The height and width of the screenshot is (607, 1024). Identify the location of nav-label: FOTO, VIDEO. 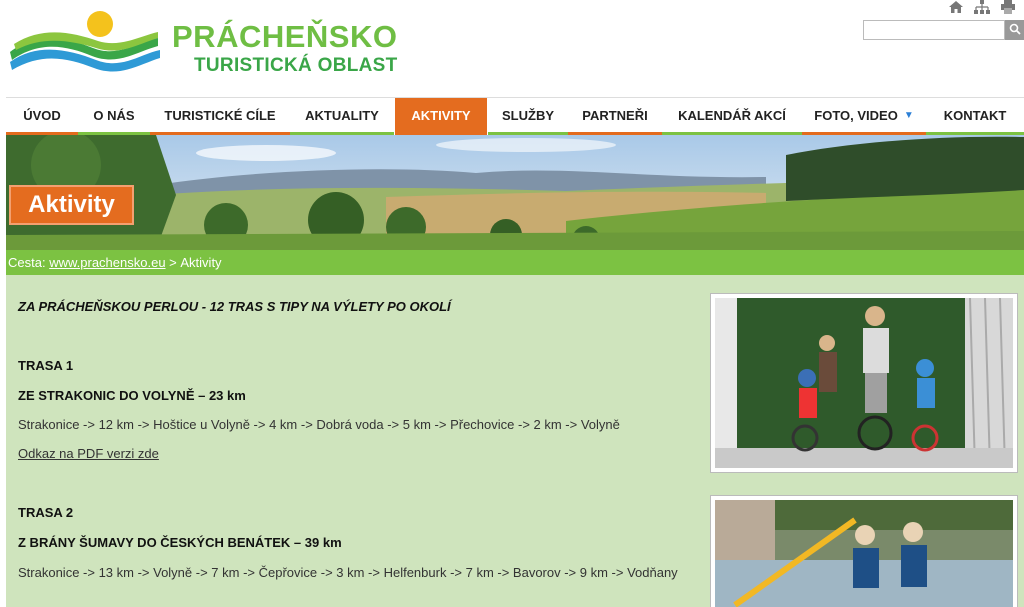
(856, 115).